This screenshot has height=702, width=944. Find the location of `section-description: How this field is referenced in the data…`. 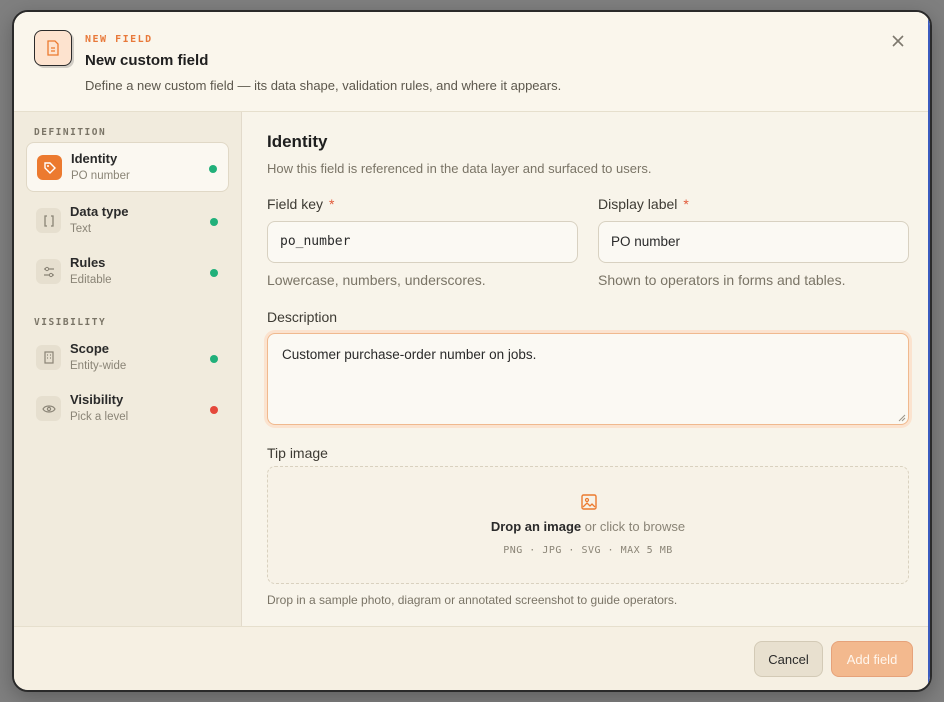

section-description: How this field is referenced in the data… is located at coordinates (459, 168).